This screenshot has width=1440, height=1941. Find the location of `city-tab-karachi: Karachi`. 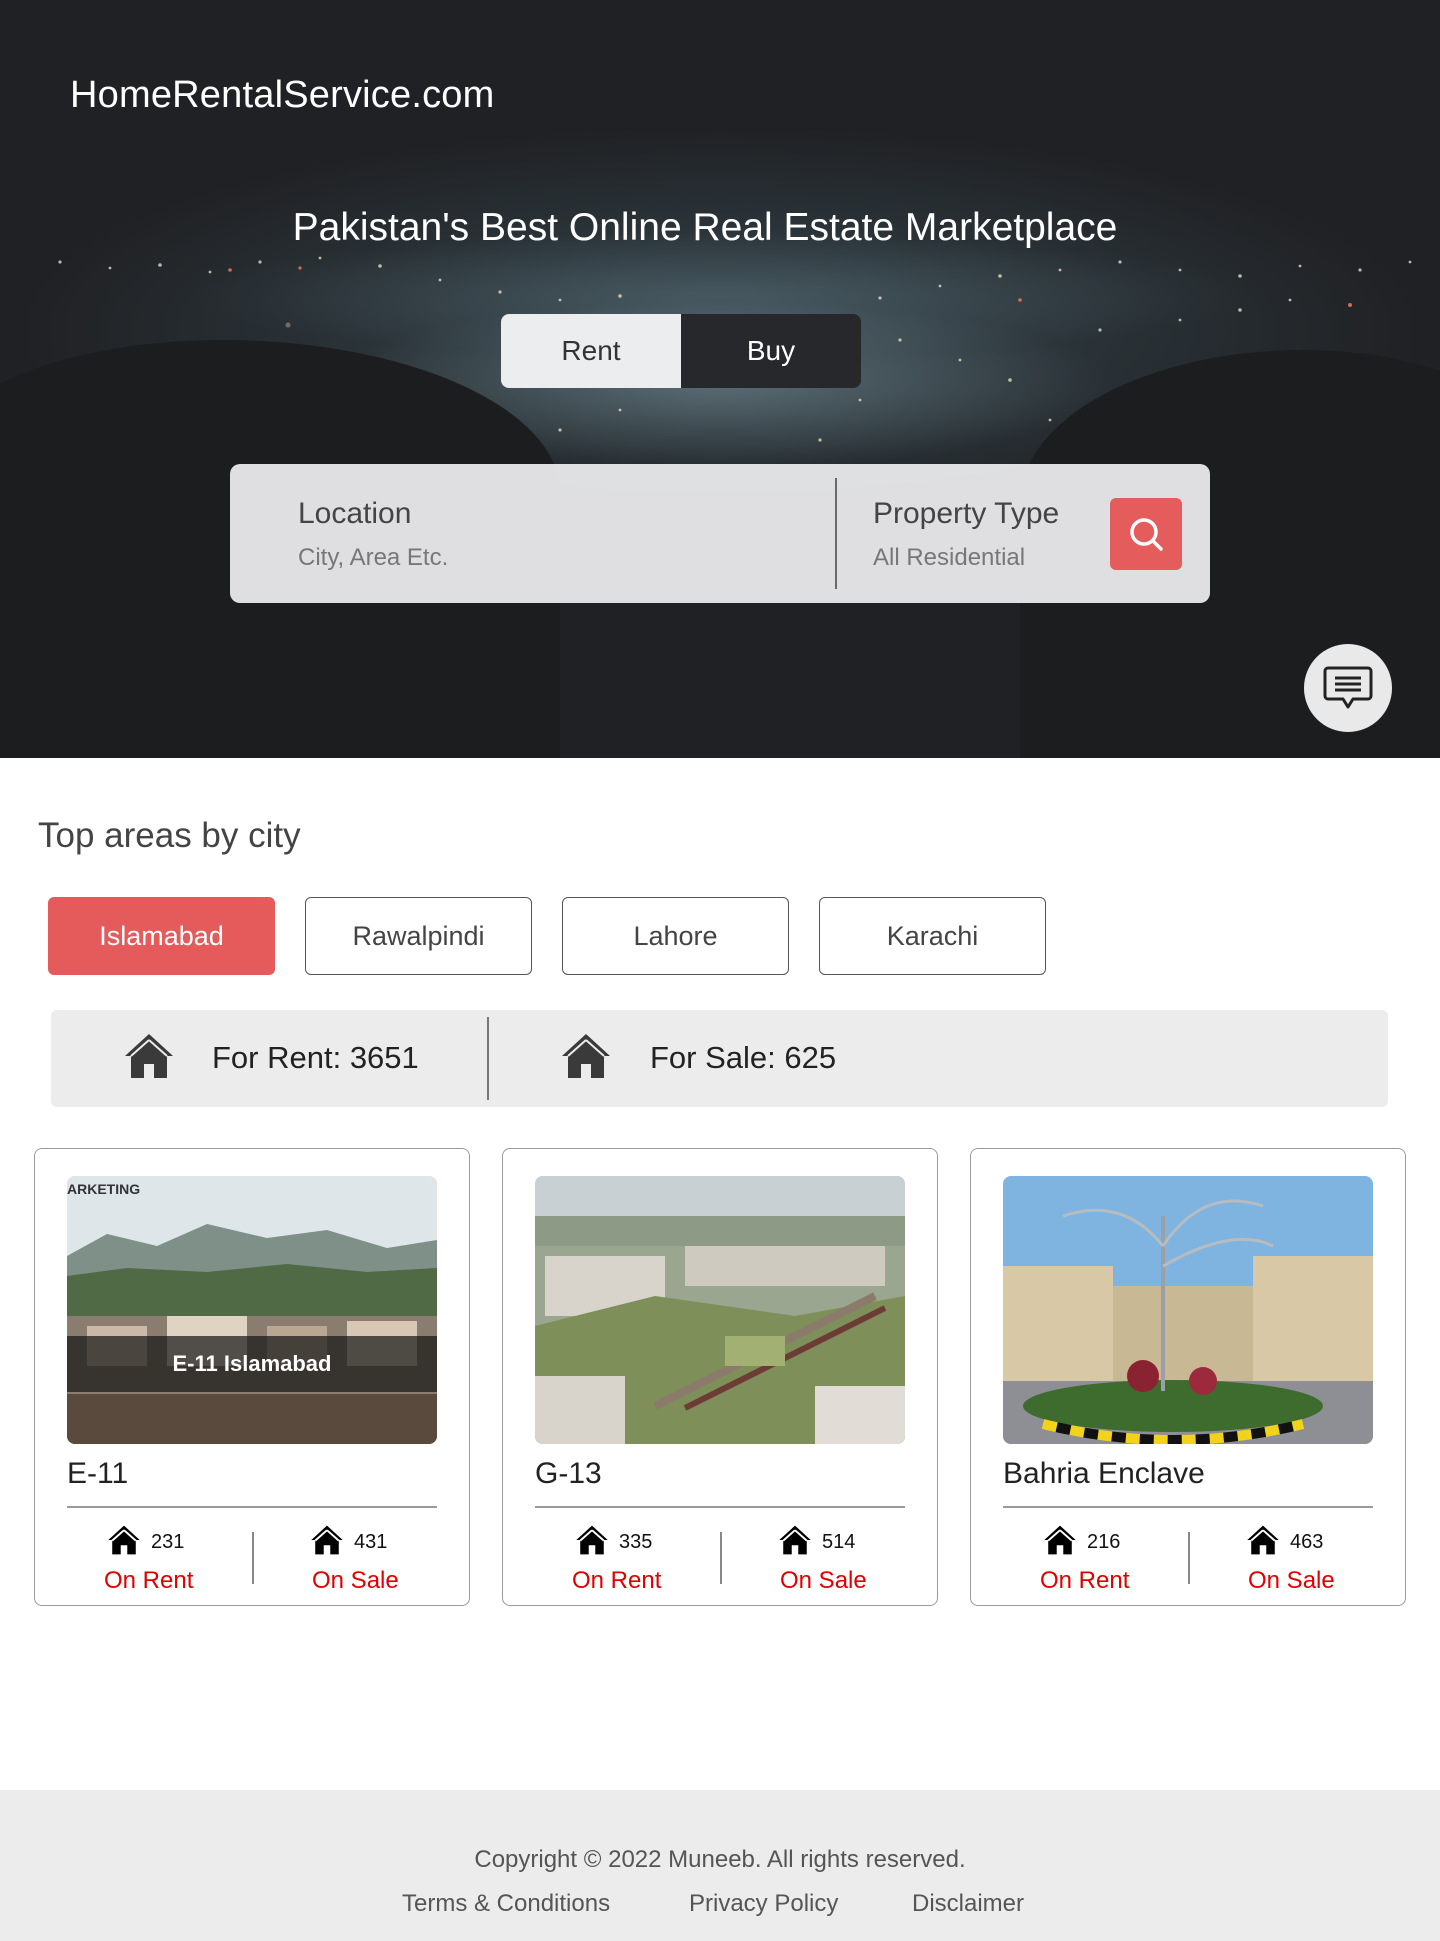

city-tab-karachi: Karachi is located at coordinates (932, 936).